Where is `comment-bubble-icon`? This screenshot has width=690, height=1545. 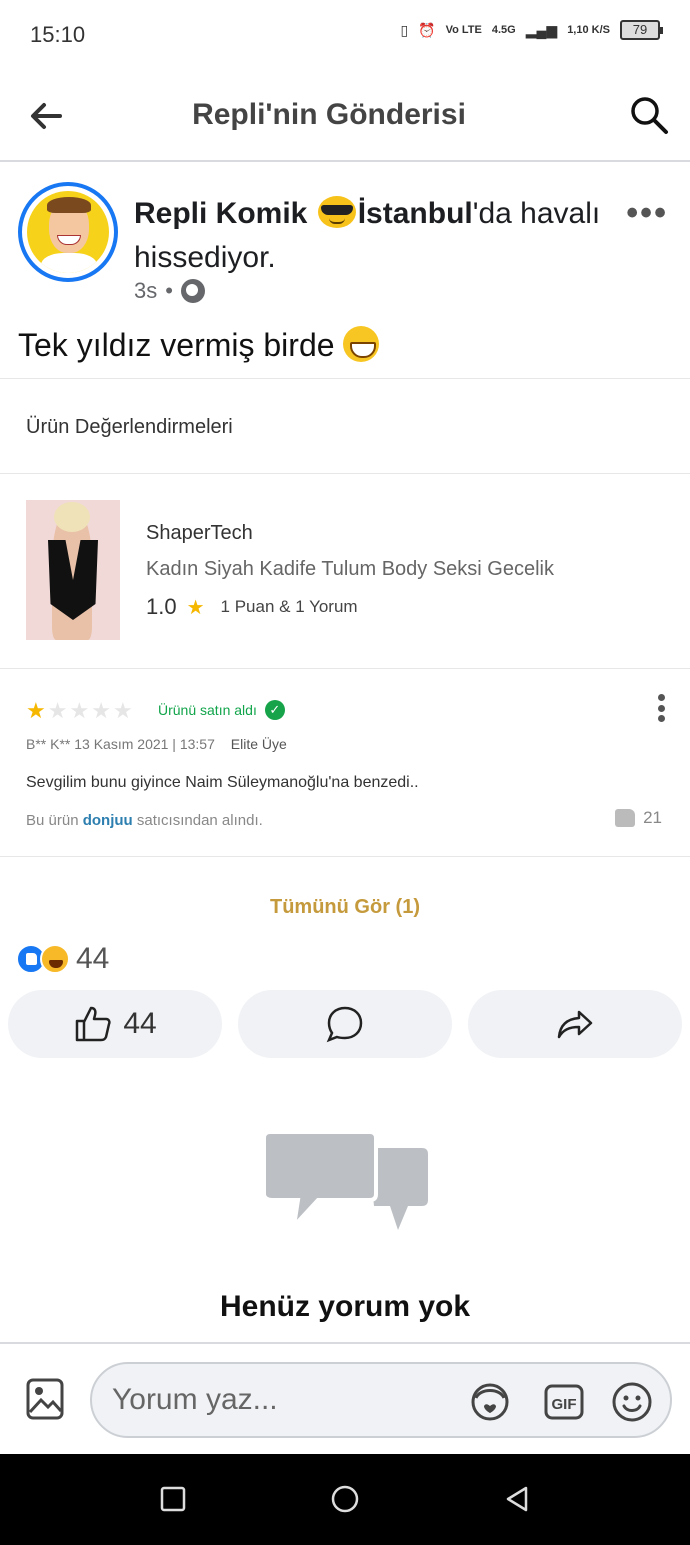 comment-bubble-icon is located at coordinates (344, 1024).